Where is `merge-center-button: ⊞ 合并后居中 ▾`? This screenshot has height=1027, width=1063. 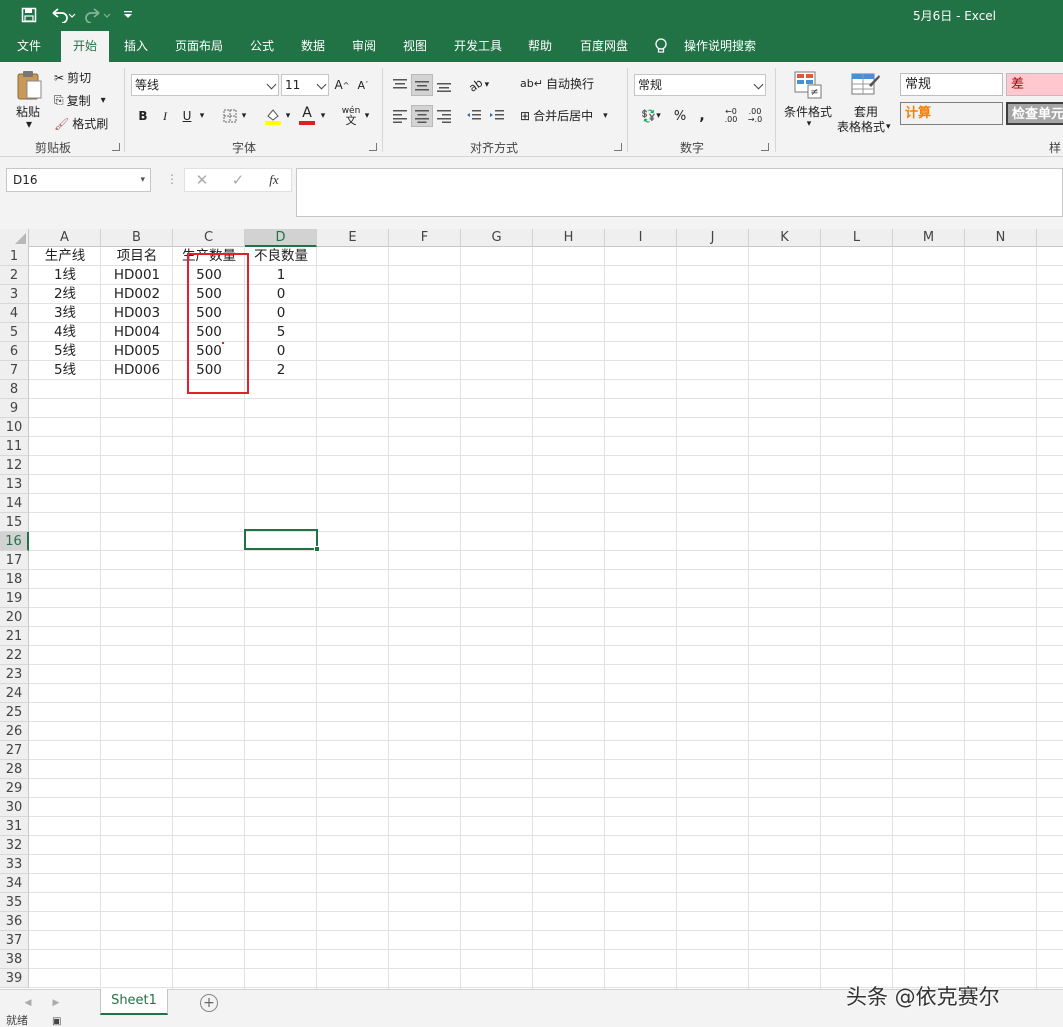 merge-center-button: ⊞ 合并后居中 ▾ is located at coordinates (564, 115).